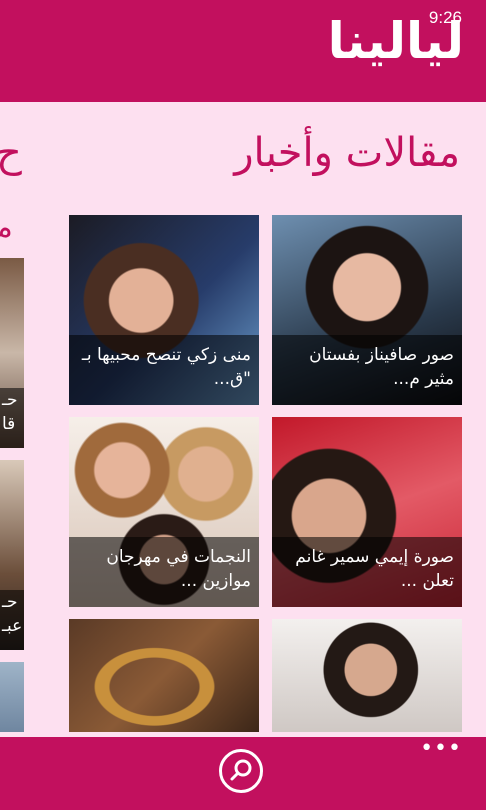 The width and height of the screenshot is (486, 810). What do you see at coordinates (12, 418) in the screenshot?
I see `peek-tile-caption: حـ قا` at bounding box center [12, 418].